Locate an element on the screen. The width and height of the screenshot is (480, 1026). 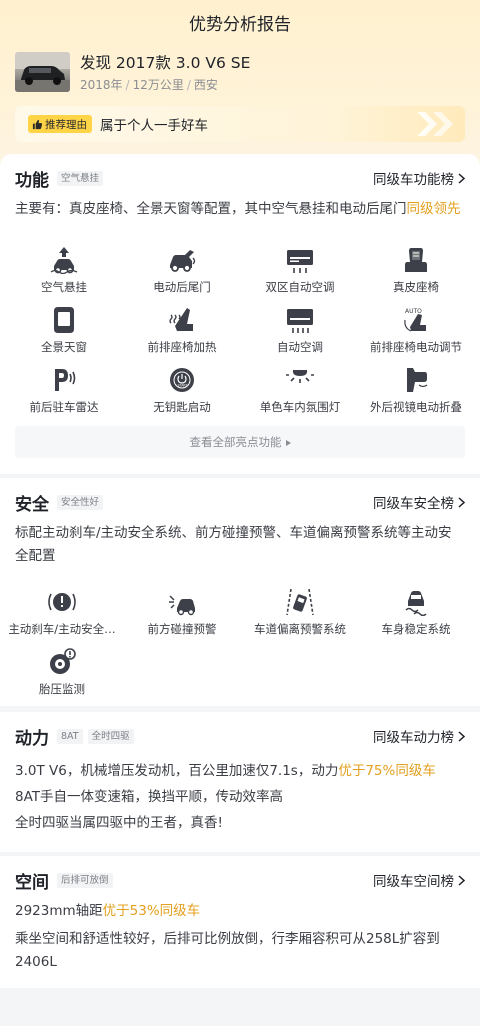
feature-item: 胎压监测 is located at coordinates (62, 672).